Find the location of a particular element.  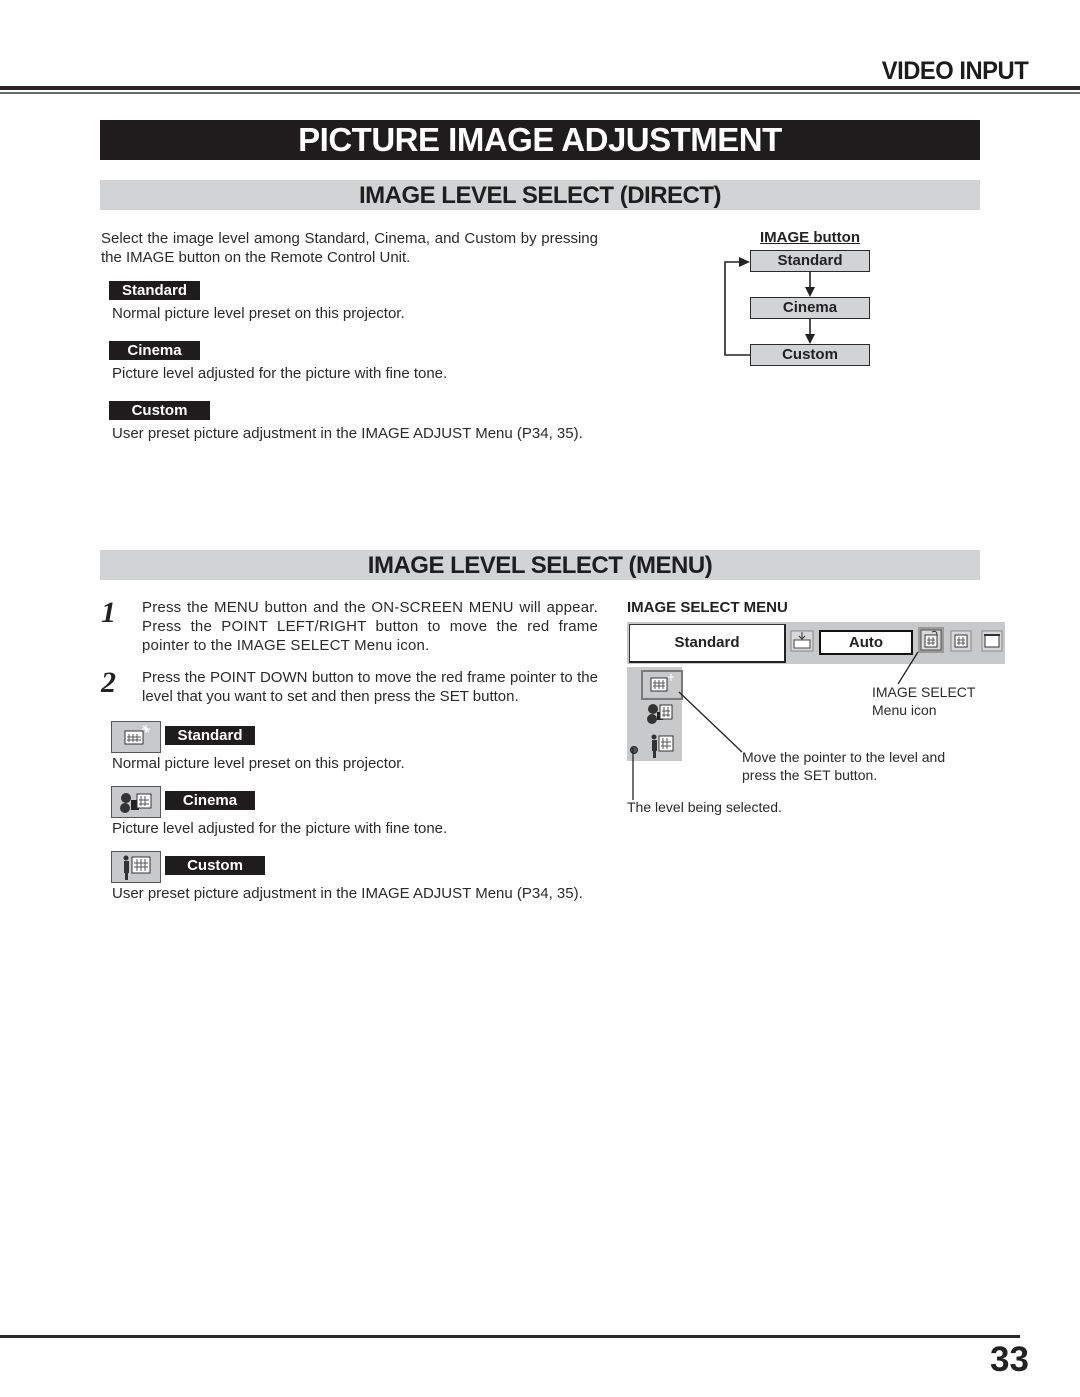

footer-rule is located at coordinates (510, 1336).